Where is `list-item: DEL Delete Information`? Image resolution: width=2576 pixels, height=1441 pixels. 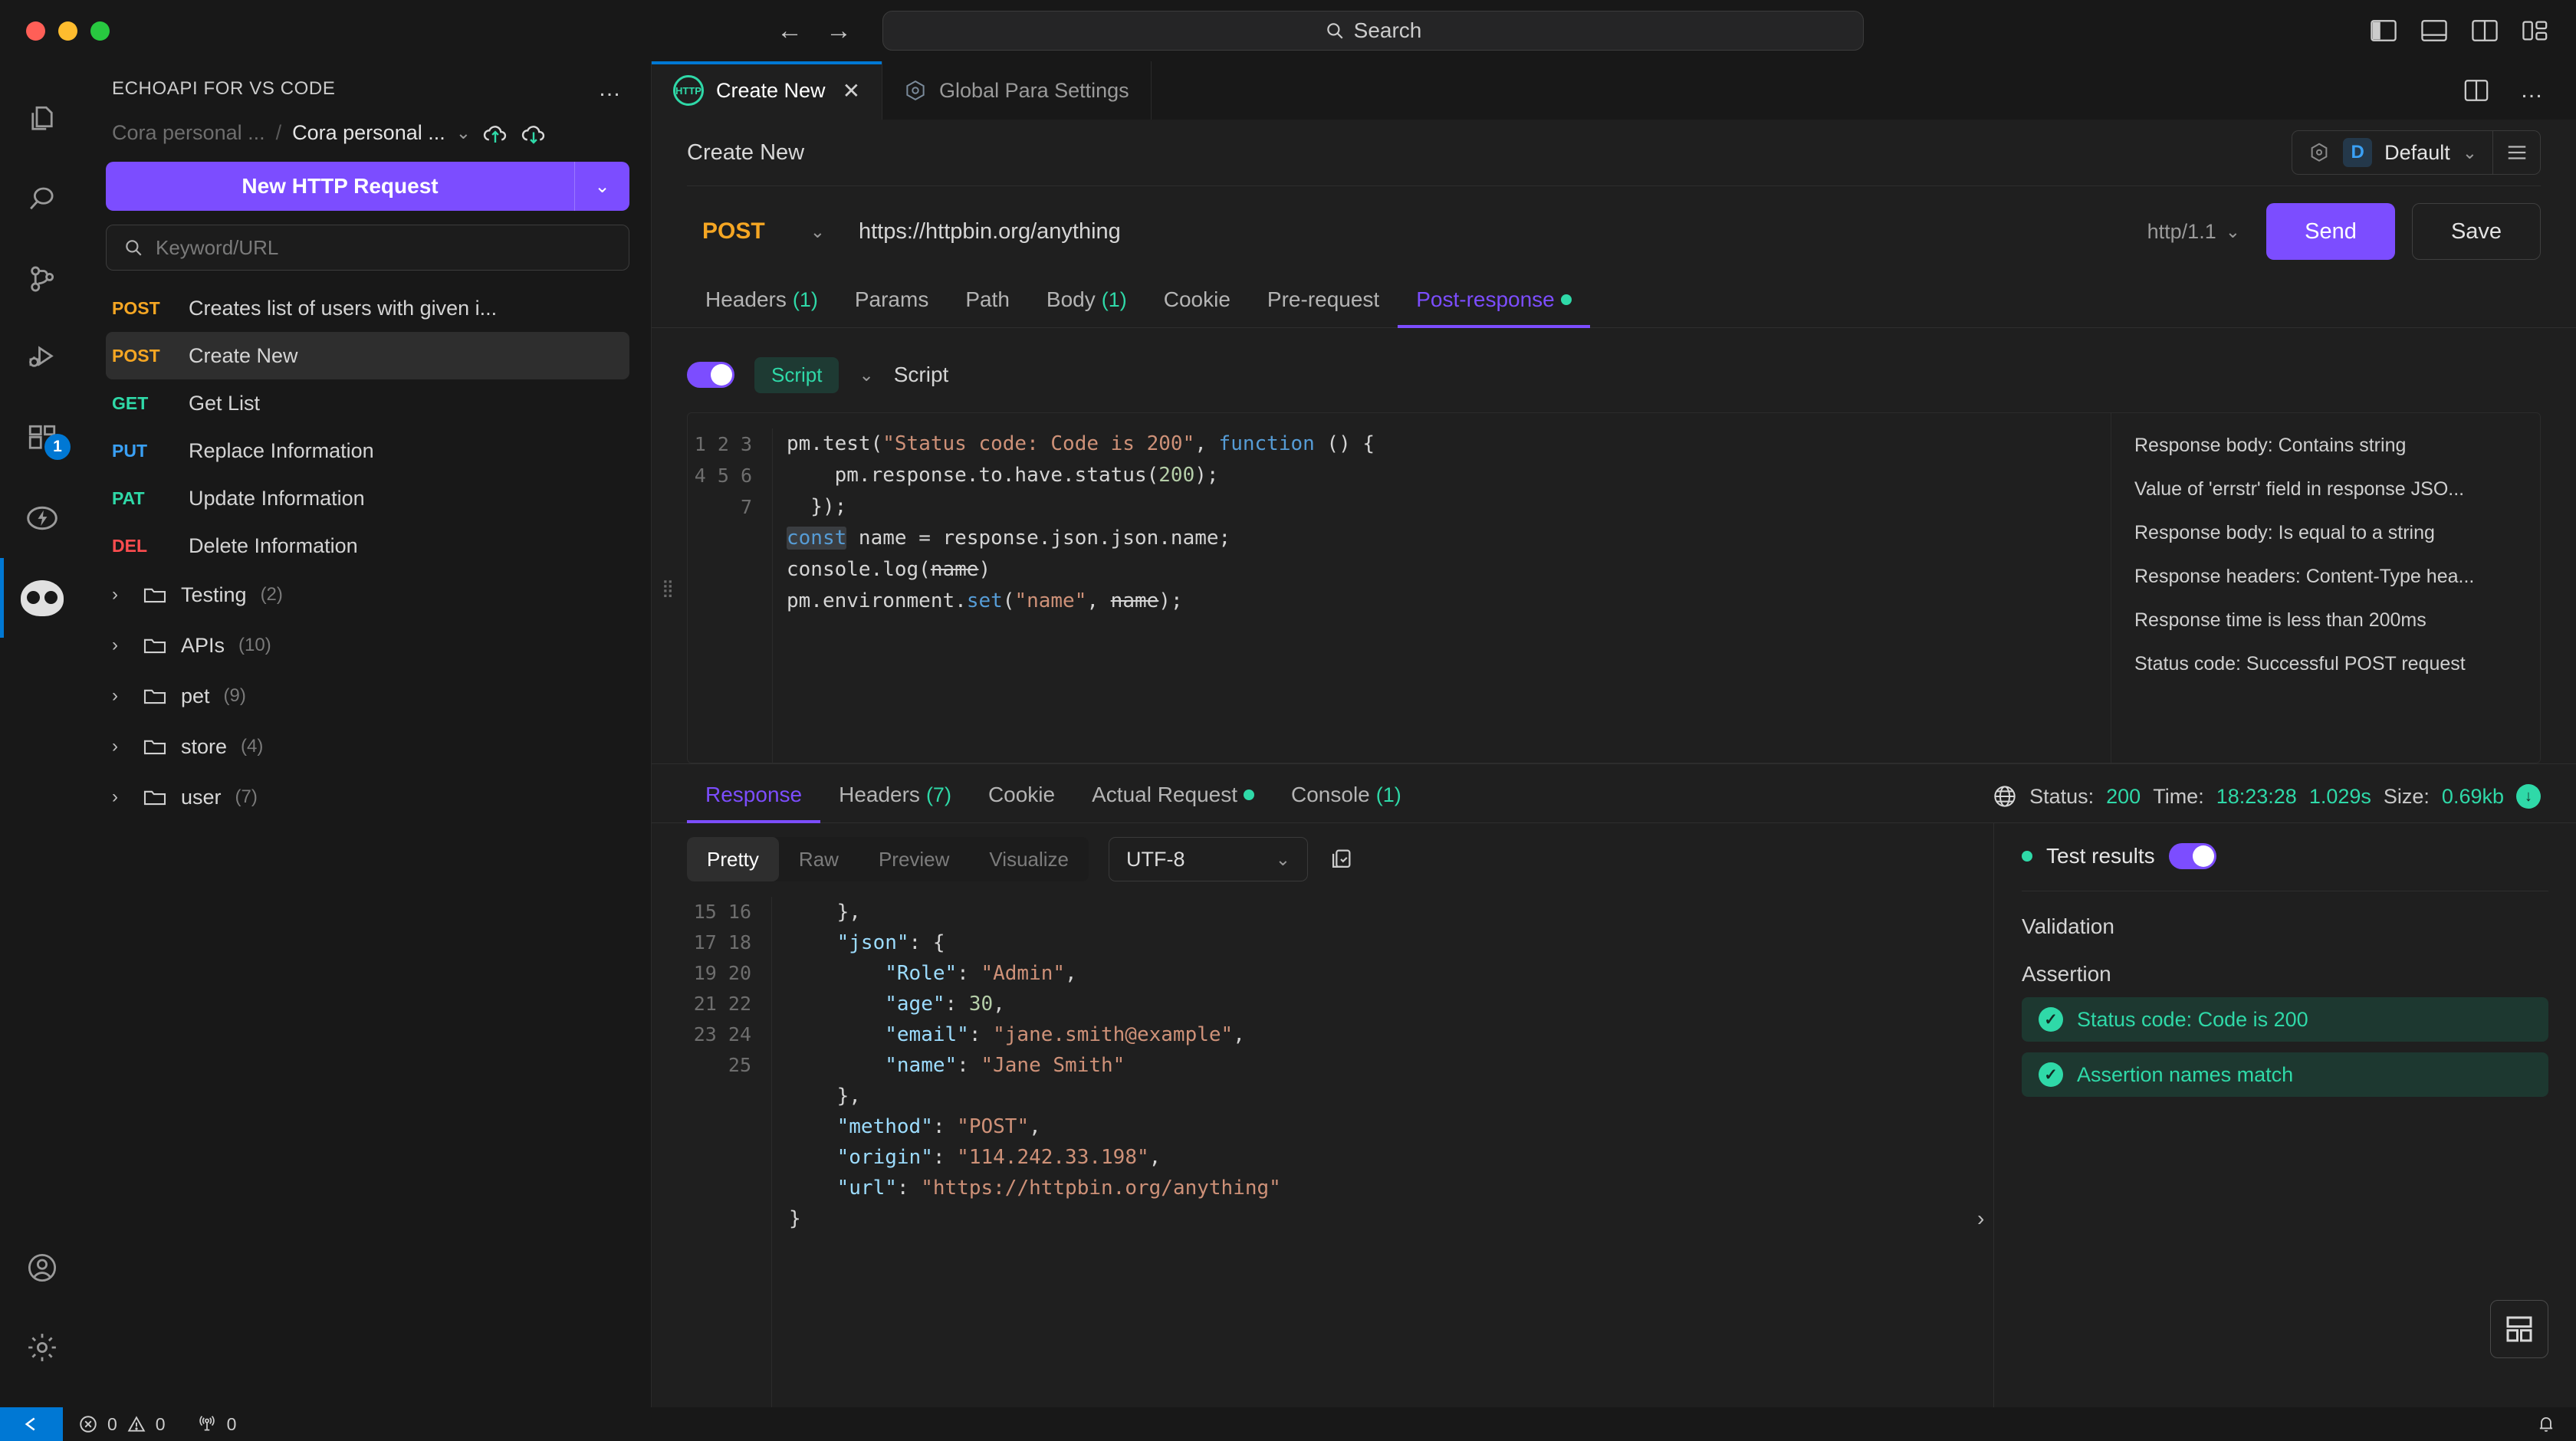
list-item: DEL Delete Information is located at coordinates (367, 546).